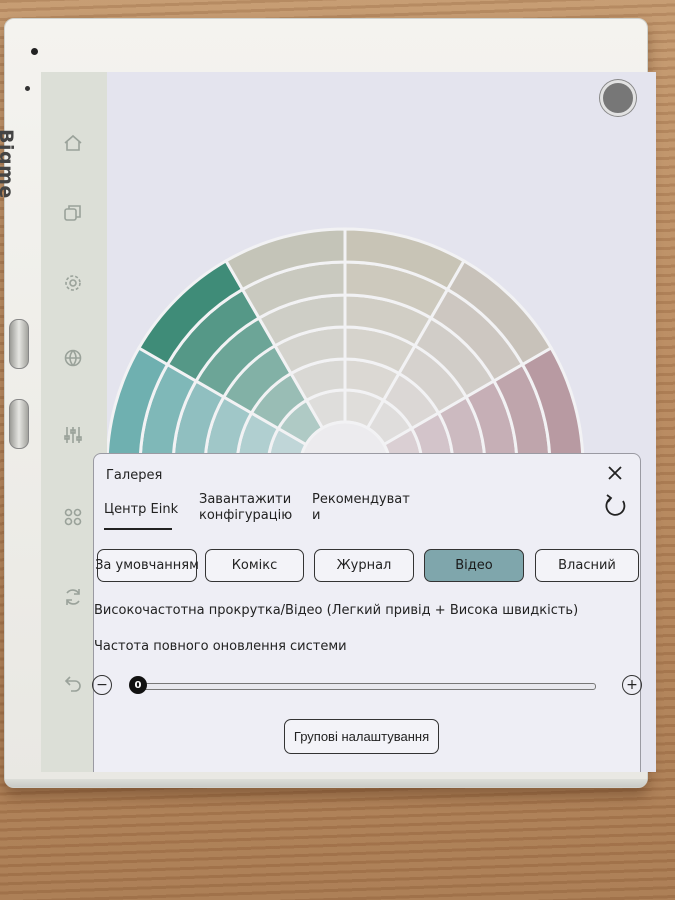 This screenshot has width=675, height=900. Describe the element at coordinates (138, 529) in the screenshot. I see `active-tab-indicator` at that location.